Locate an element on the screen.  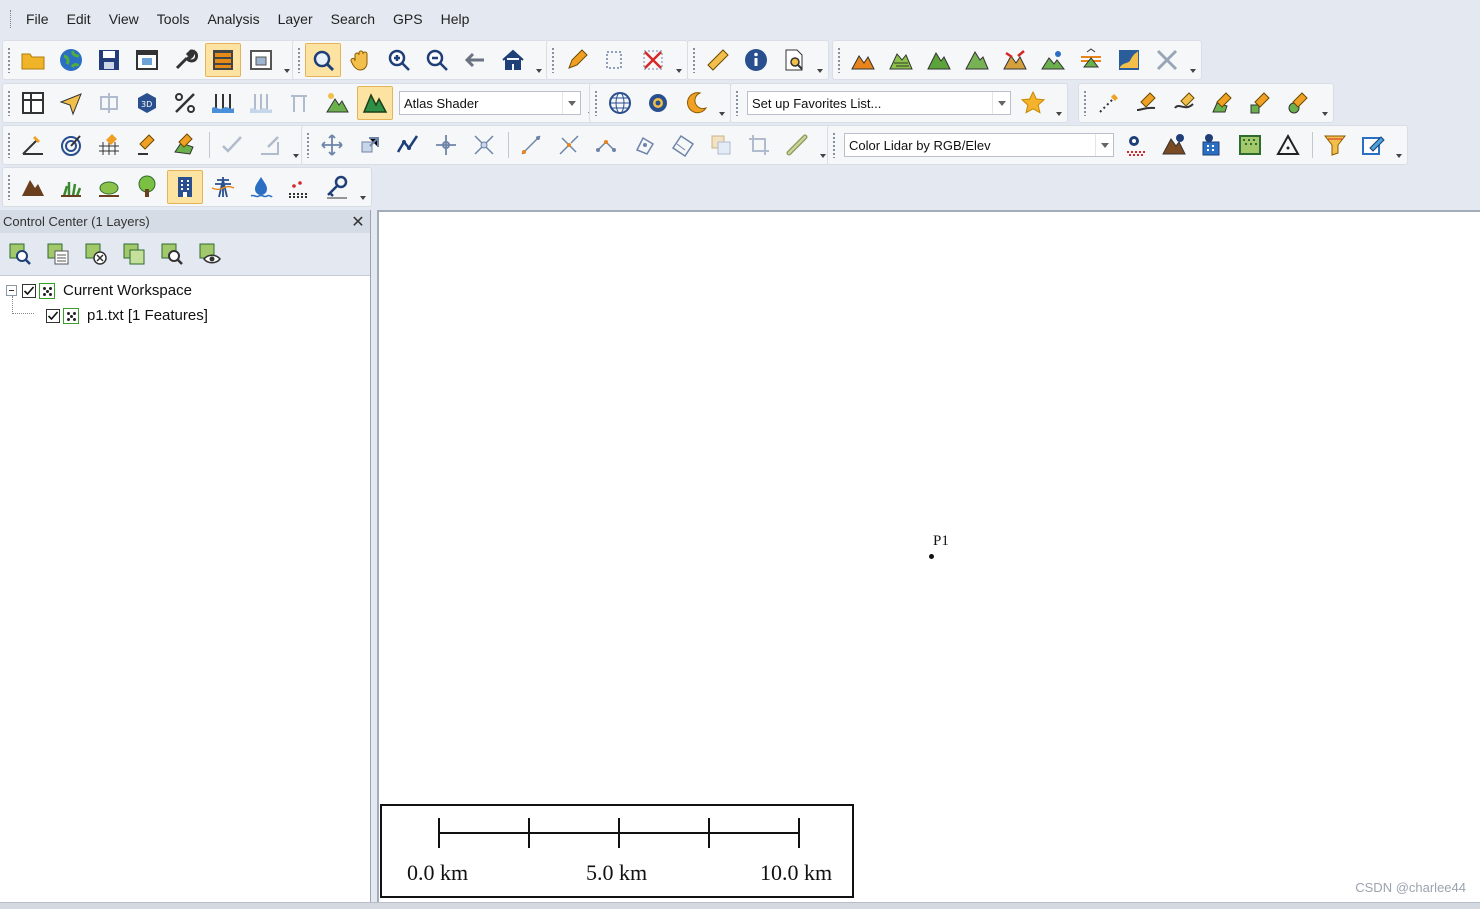
pan-hand-icon is located at coordinates (361, 60).